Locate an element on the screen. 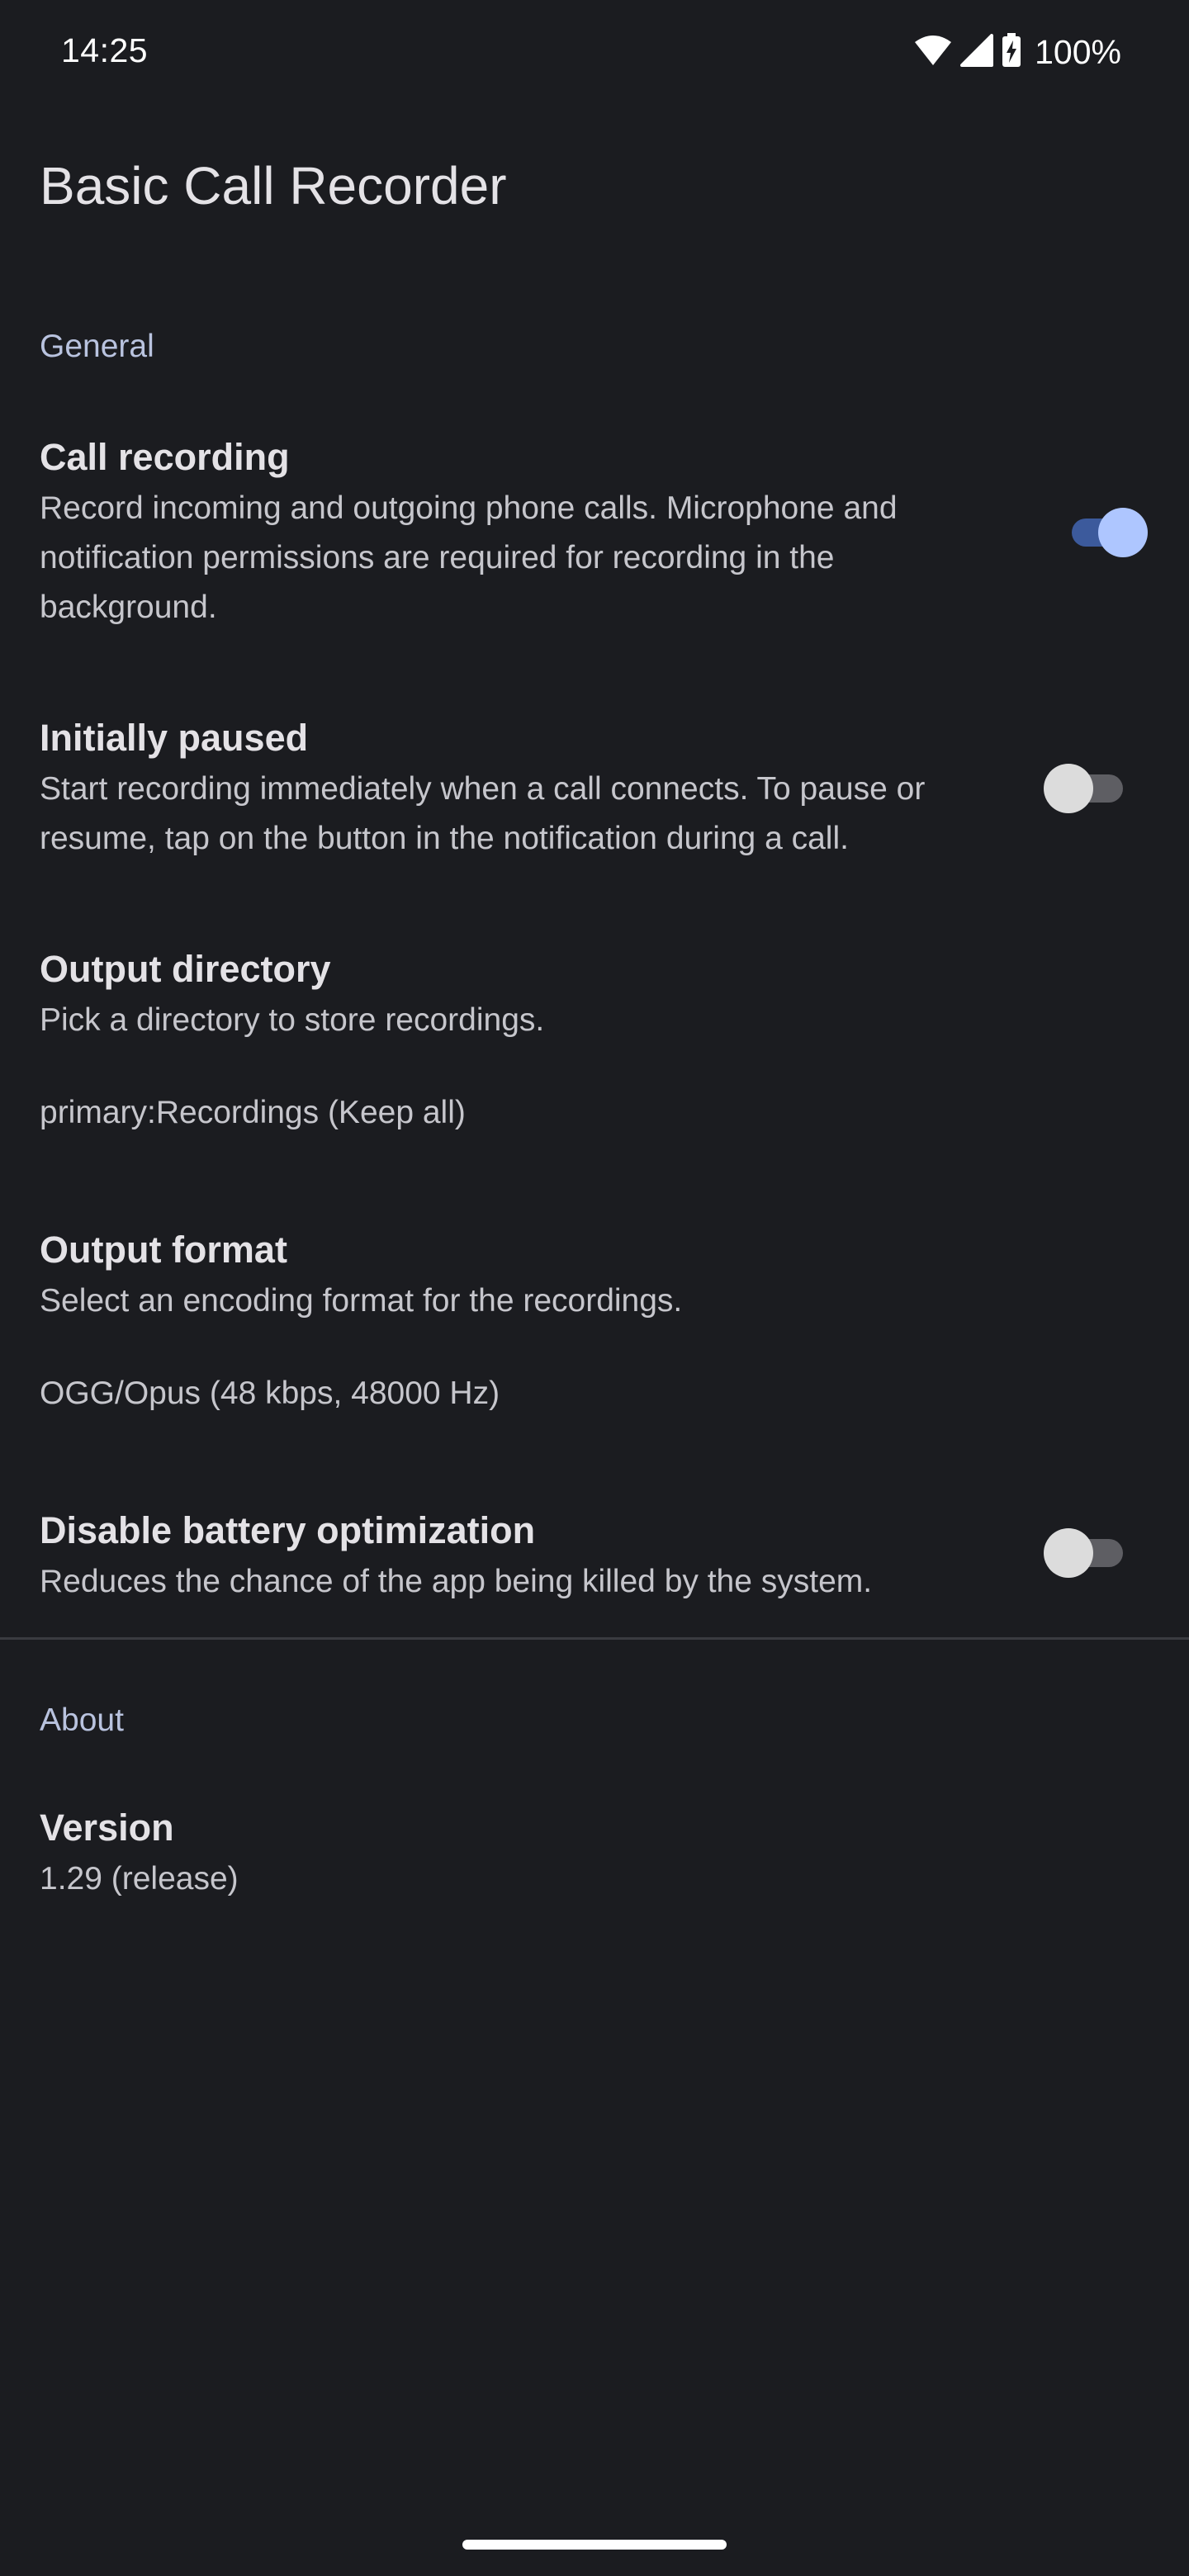 This screenshot has width=1189, height=2576. battery-charging-icon is located at coordinates (1011, 52).